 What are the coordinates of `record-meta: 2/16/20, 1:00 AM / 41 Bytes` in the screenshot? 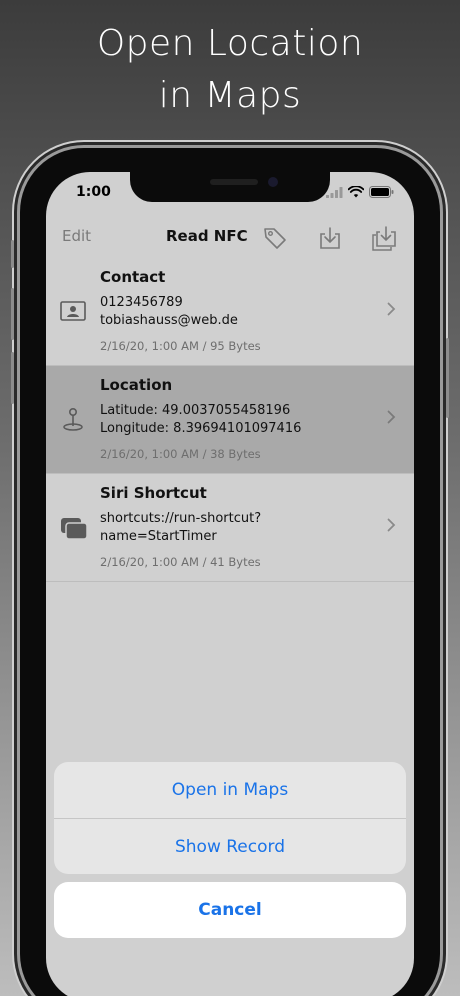 It's located at (180, 562).